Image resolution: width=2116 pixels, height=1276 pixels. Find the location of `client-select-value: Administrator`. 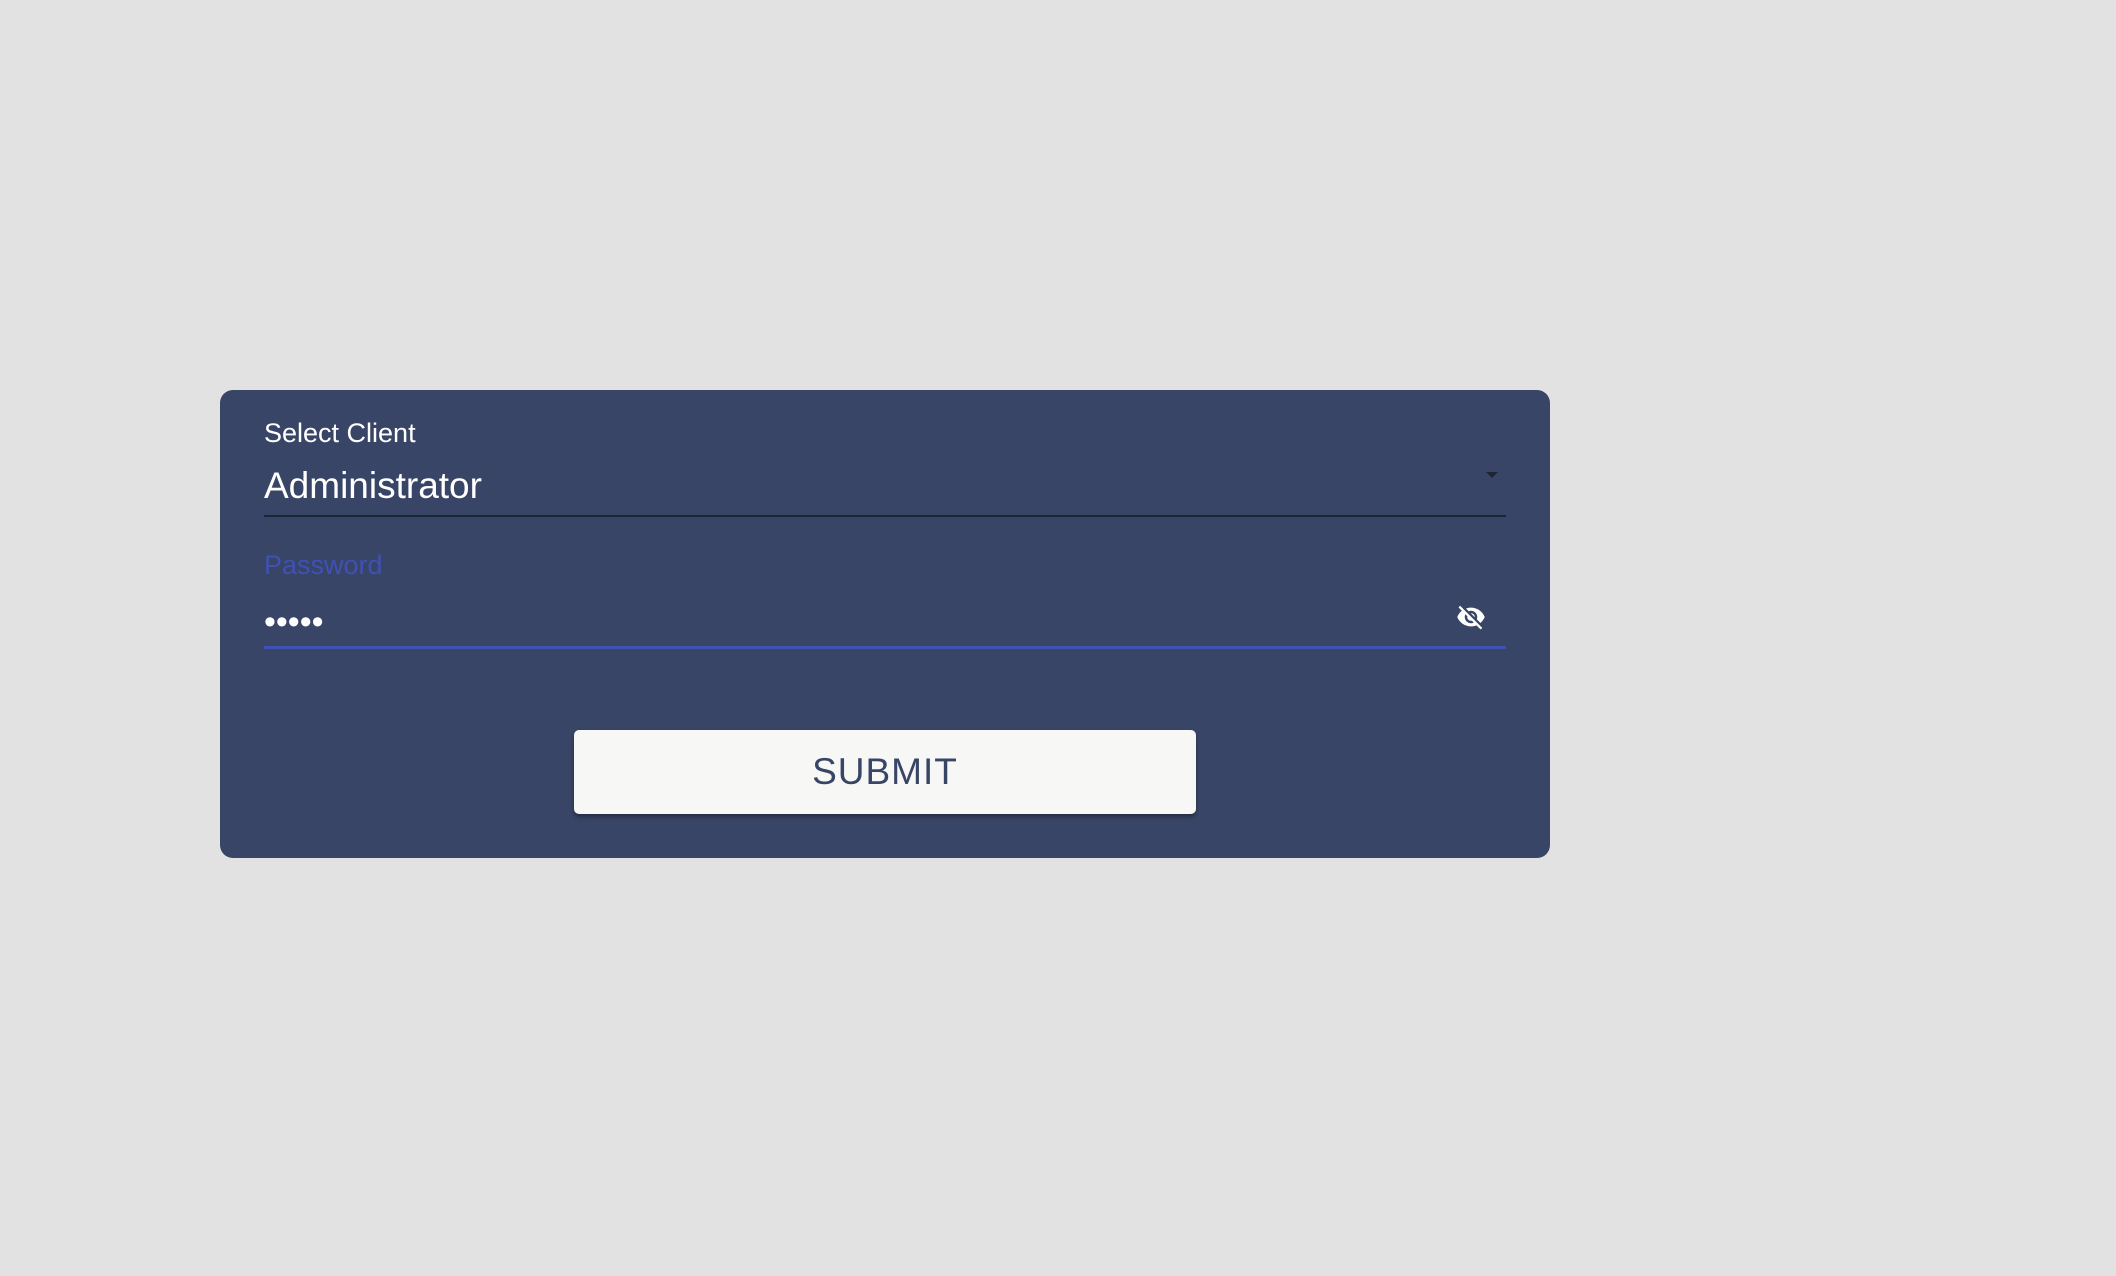

client-select-value: Administrator is located at coordinates (373, 486).